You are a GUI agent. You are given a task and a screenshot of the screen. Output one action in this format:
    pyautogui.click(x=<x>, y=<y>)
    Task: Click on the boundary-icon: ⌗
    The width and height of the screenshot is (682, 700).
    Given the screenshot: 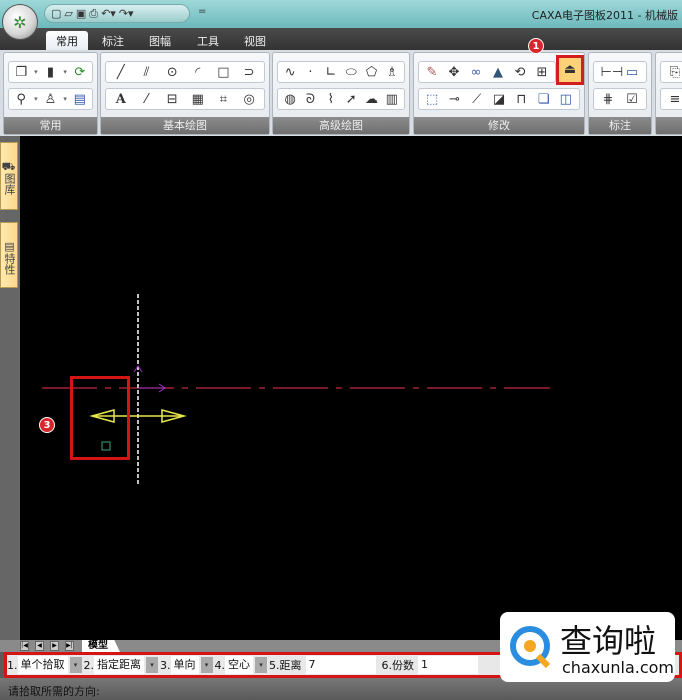 What is the action you would take?
    pyautogui.click(x=223, y=99)
    